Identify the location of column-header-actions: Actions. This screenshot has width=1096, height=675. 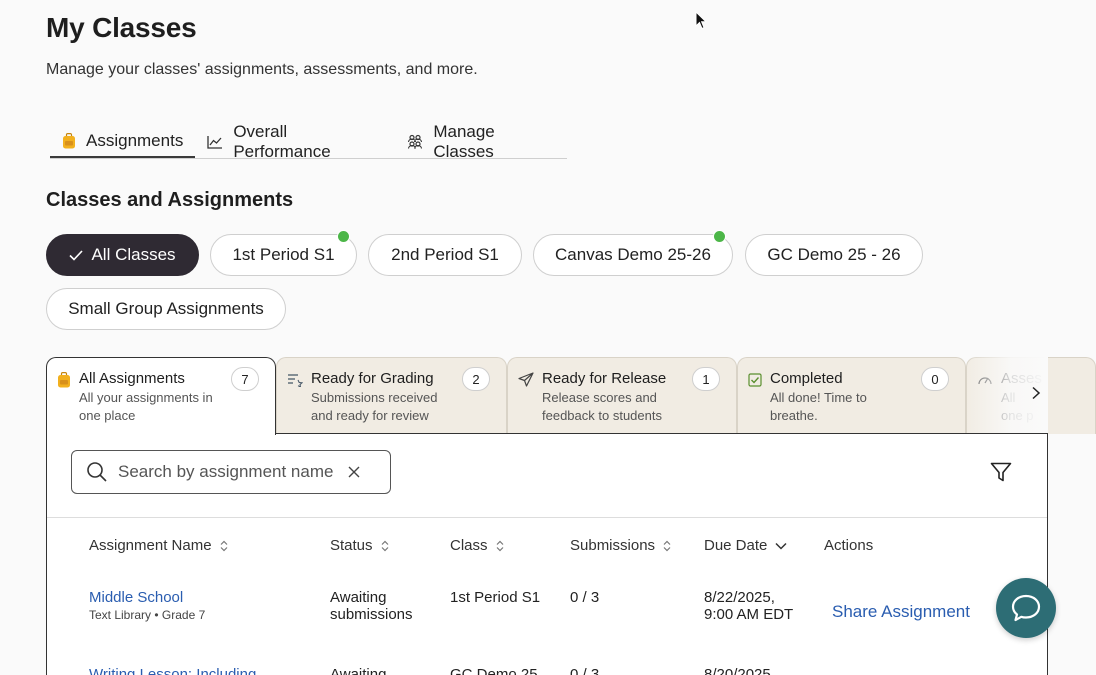
(848, 545).